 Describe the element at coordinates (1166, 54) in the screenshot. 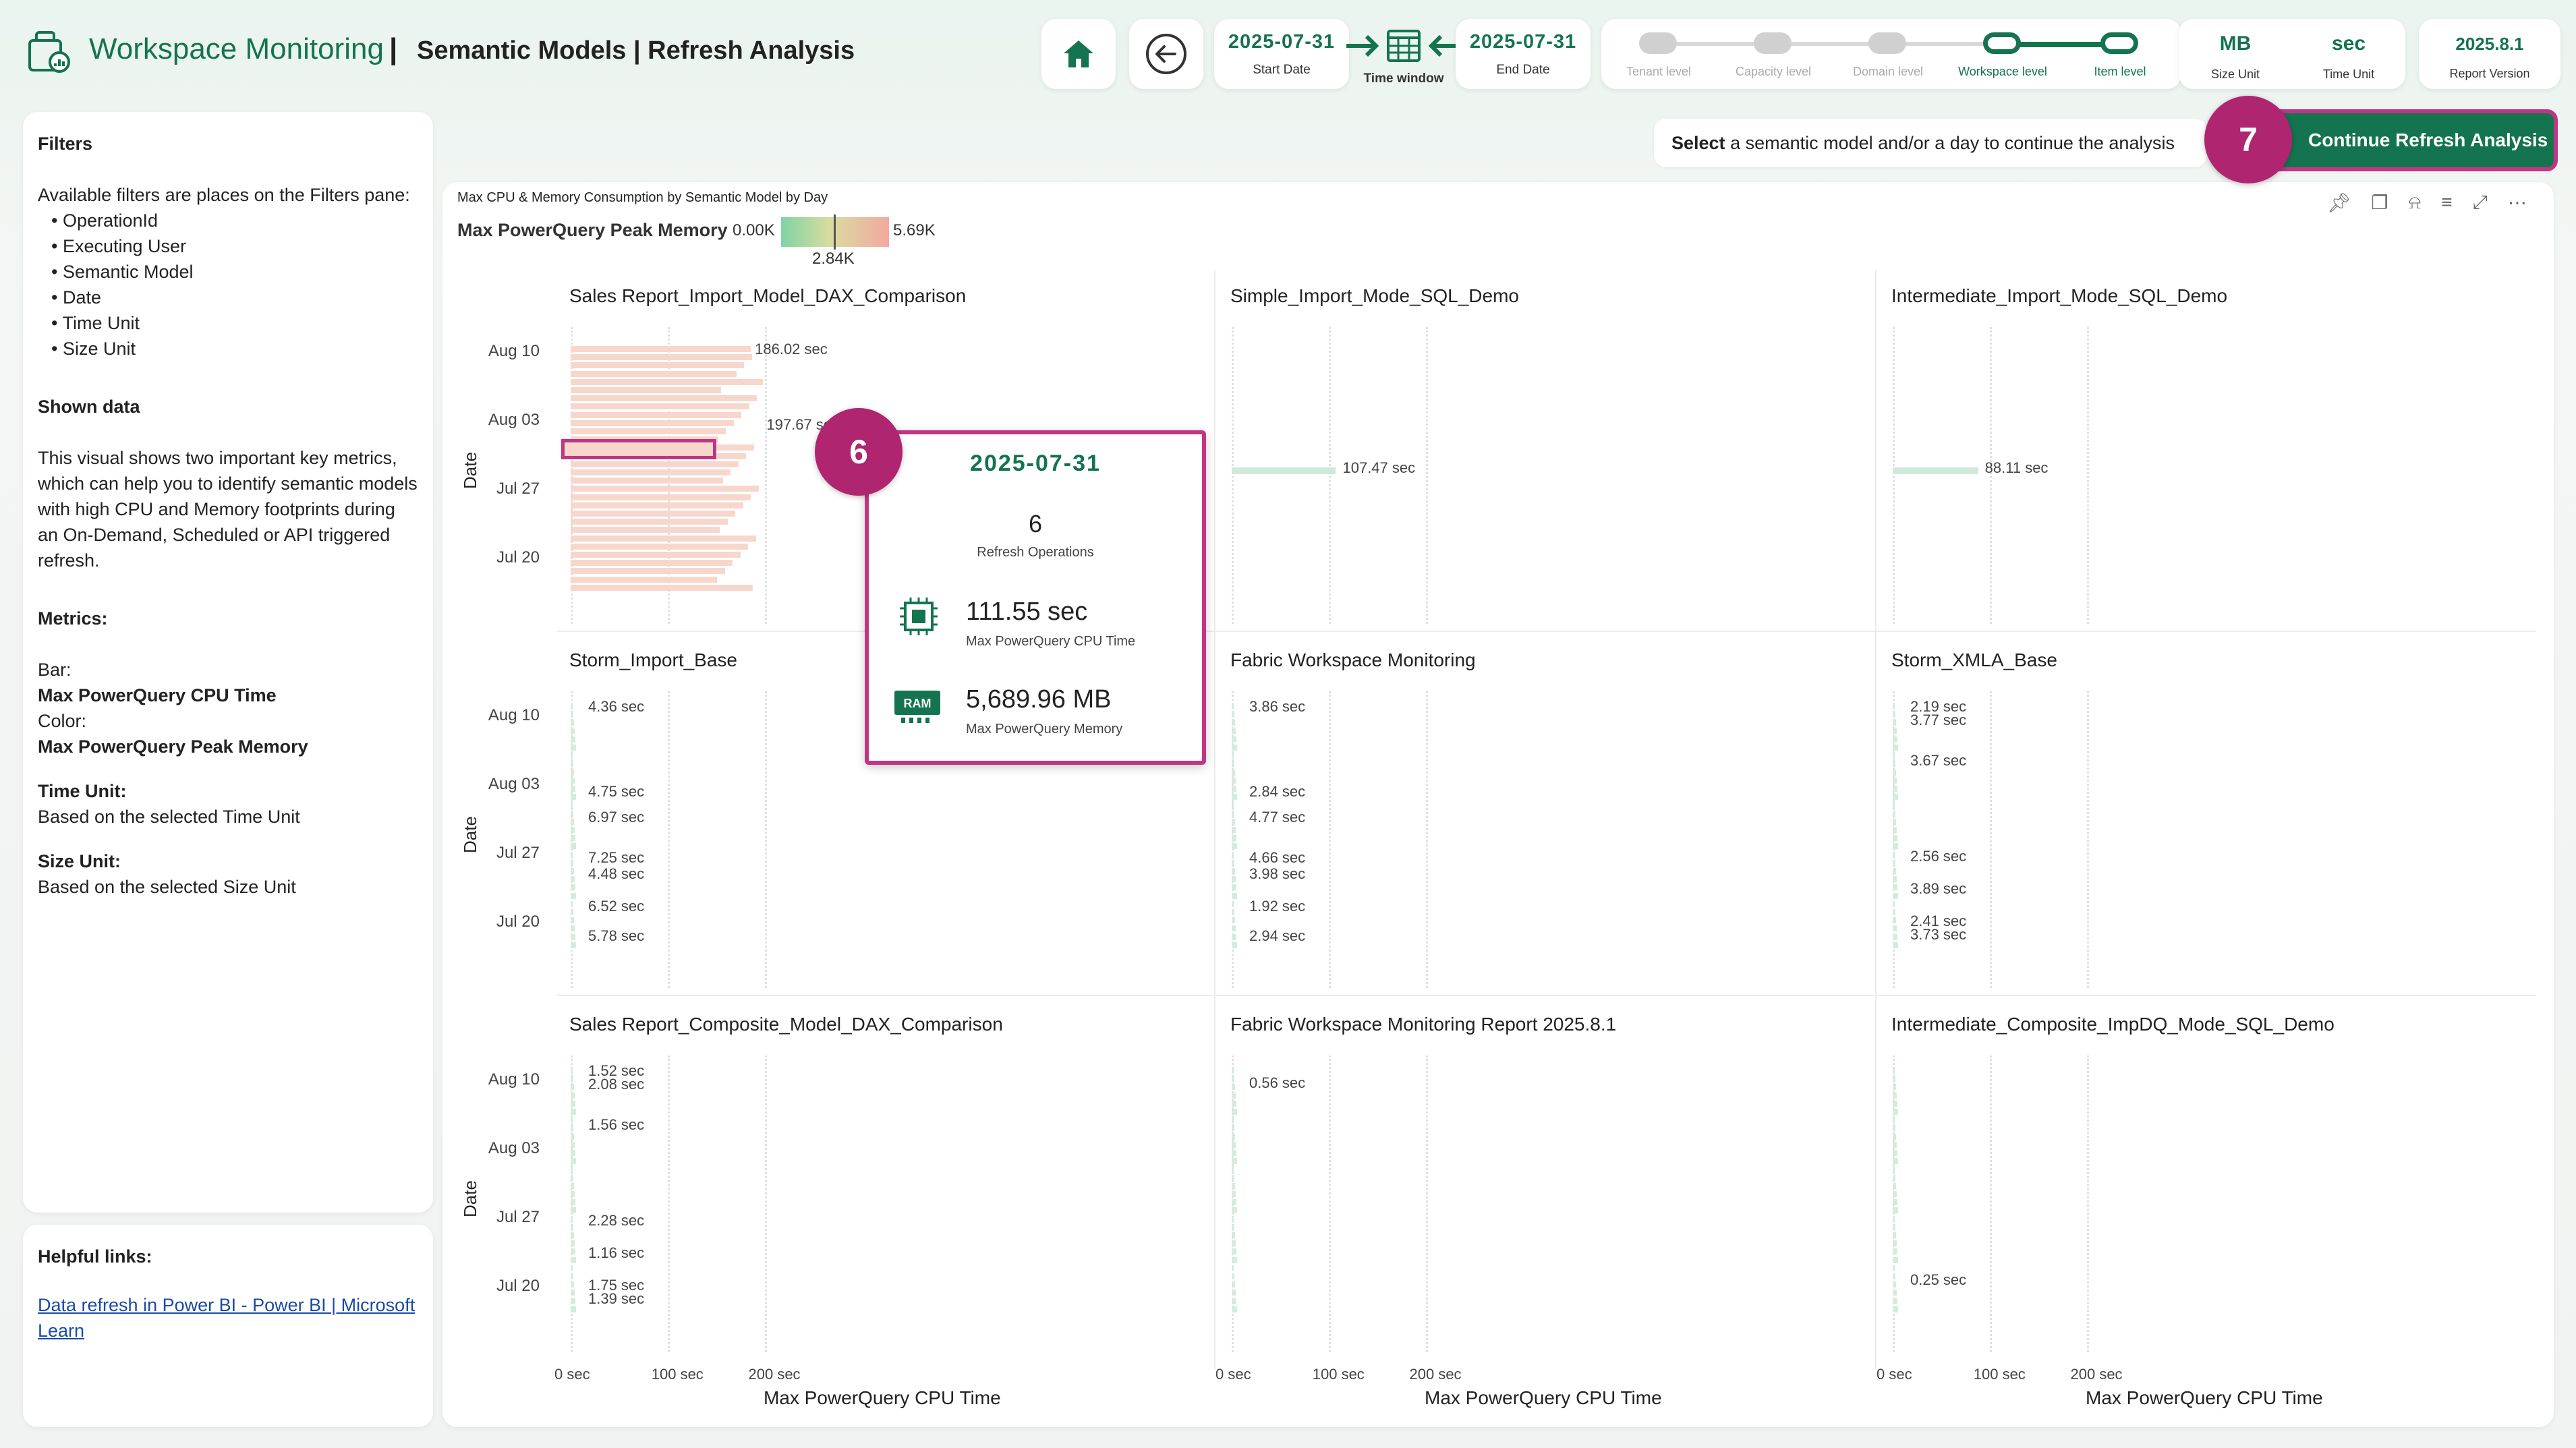

I see `back-button` at that location.